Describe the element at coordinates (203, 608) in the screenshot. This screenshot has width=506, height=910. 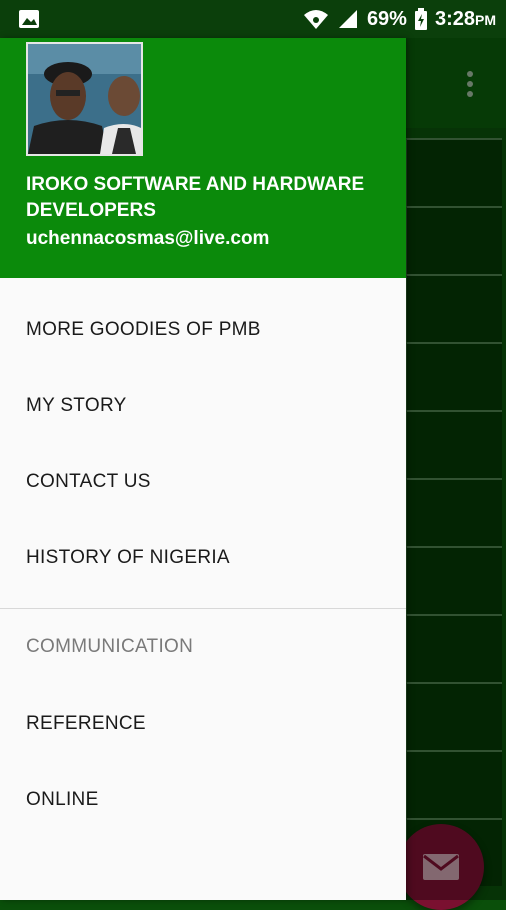
I see `menu-divider` at that location.